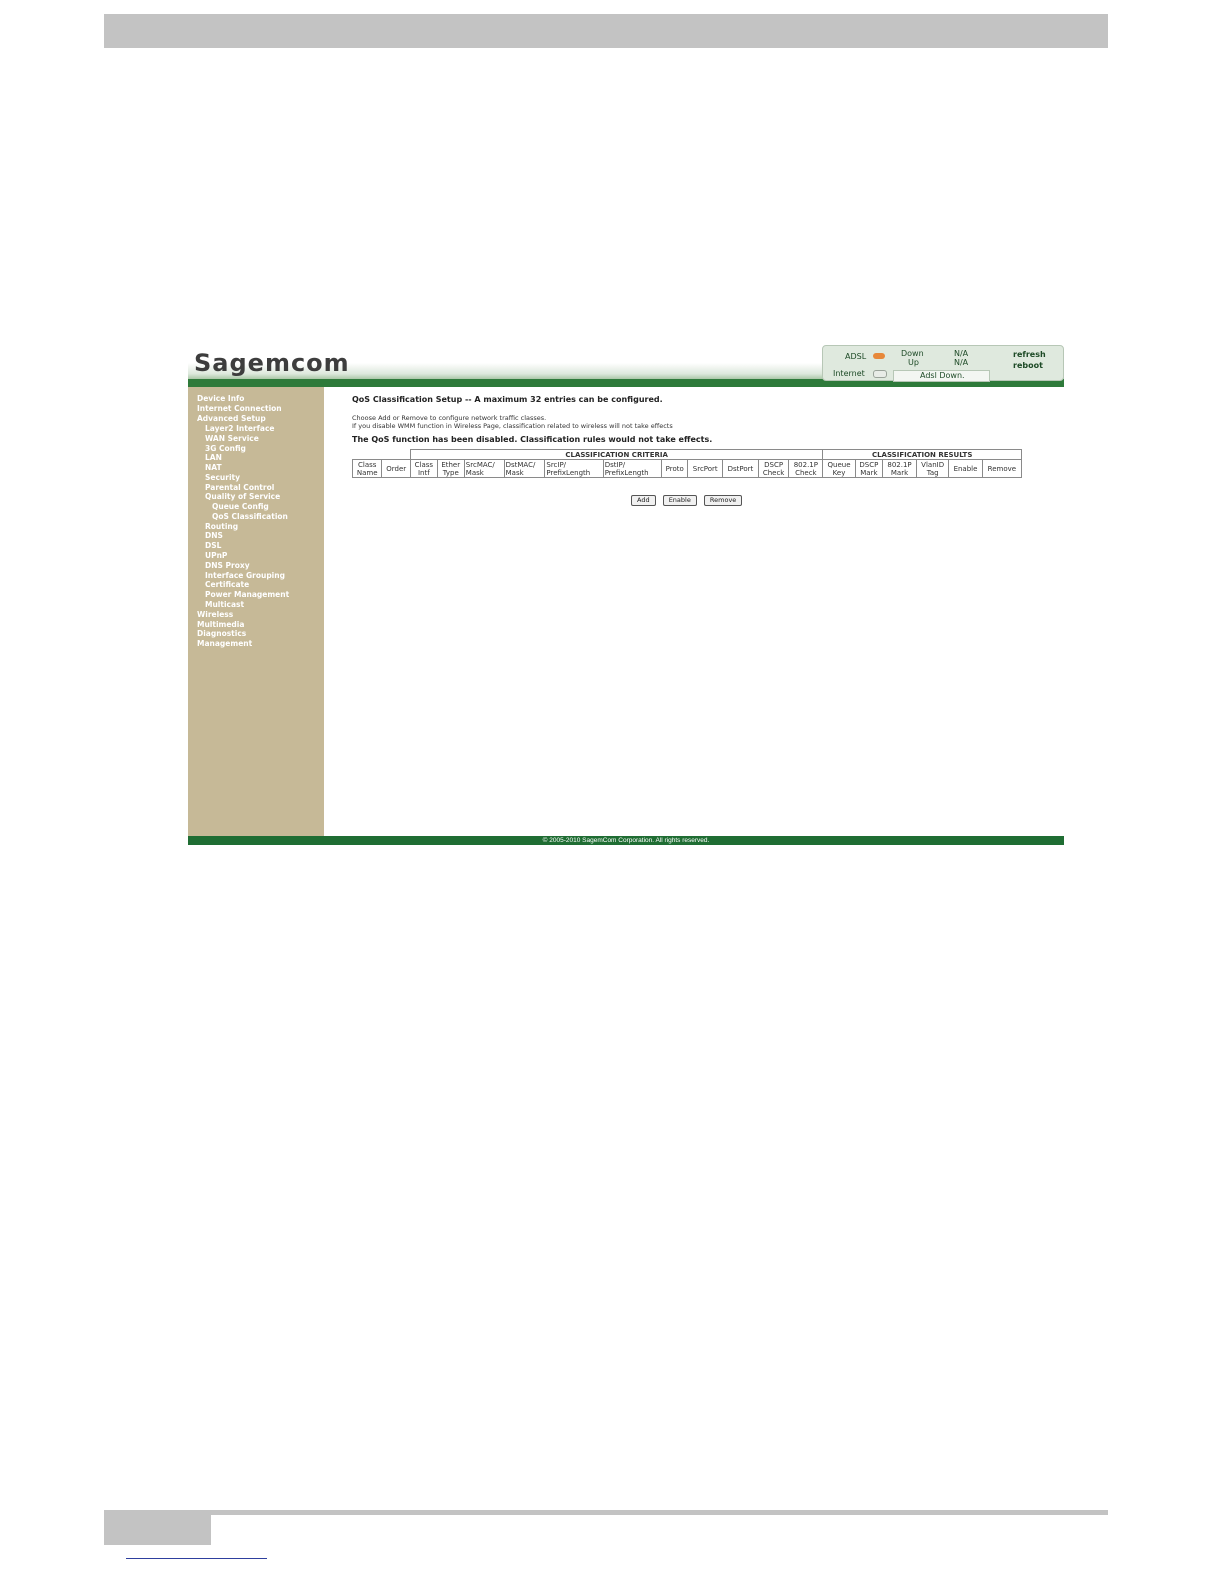 The image size is (1224, 1584). What do you see at coordinates (232, 438) in the screenshot?
I see `sidebar-item-wan-service: WAN Service` at bounding box center [232, 438].